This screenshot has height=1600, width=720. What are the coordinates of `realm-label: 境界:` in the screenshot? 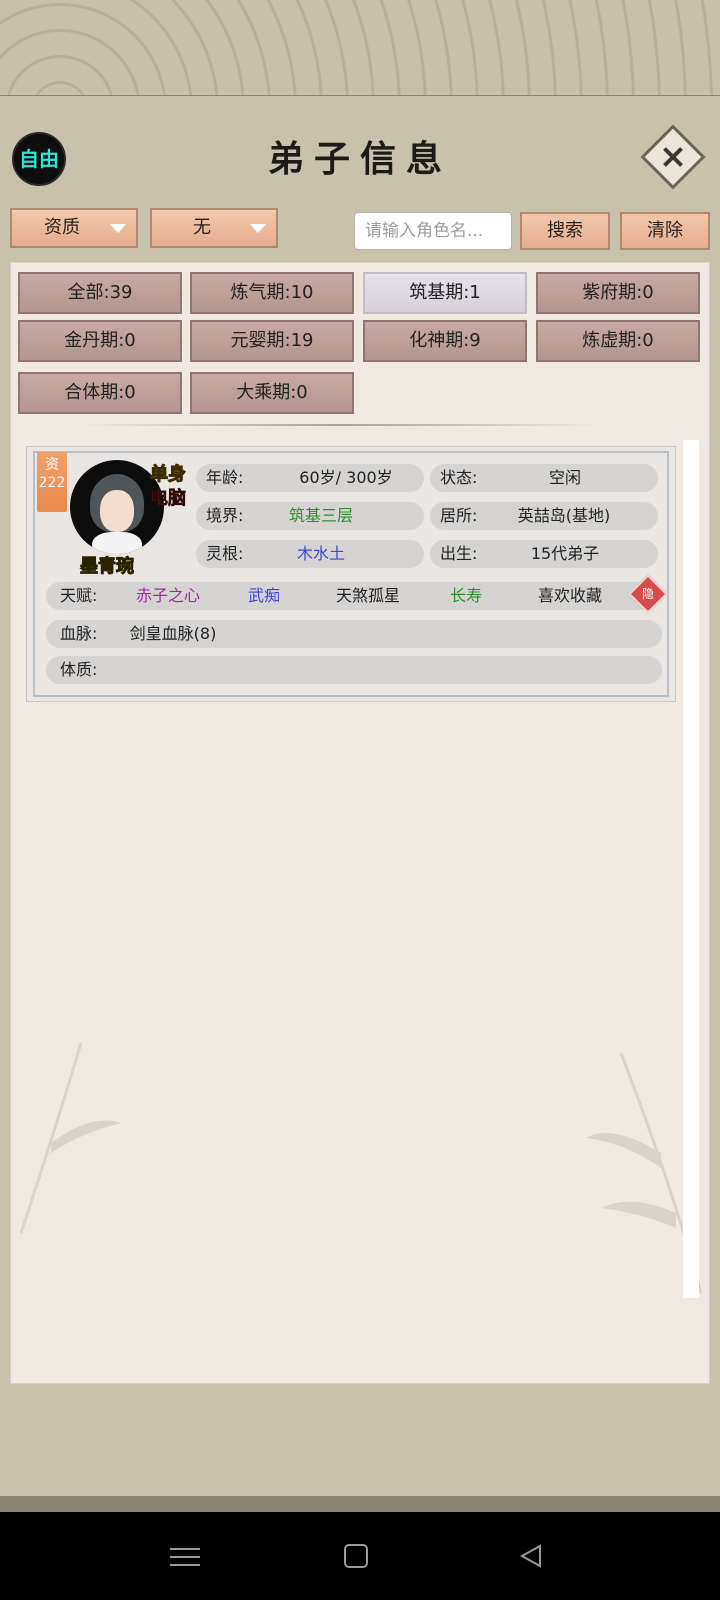 It's located at (225, 515).